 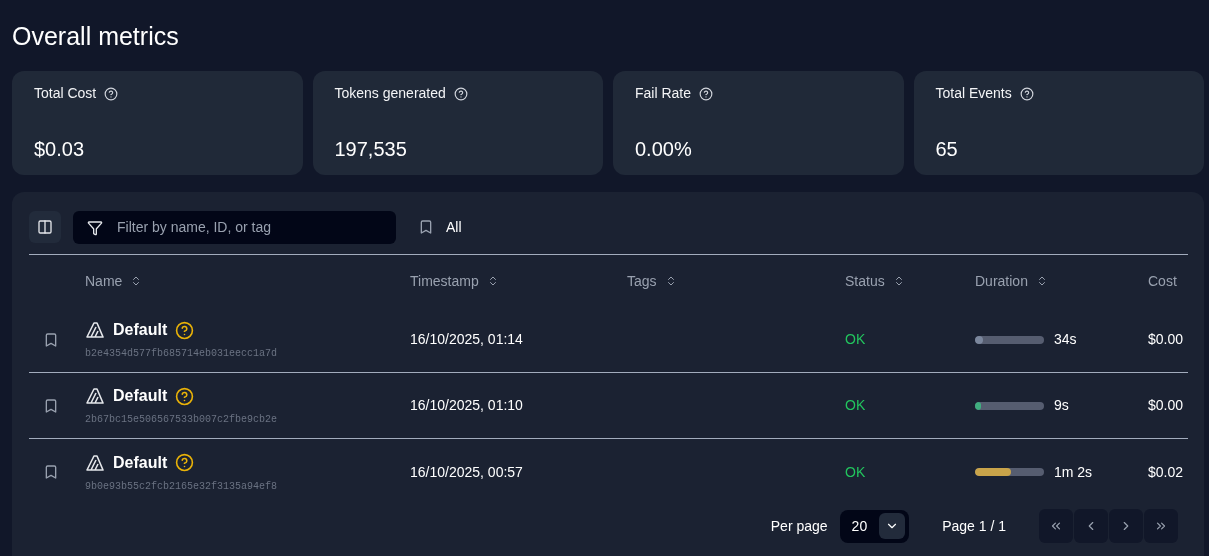 What do you see at coordinates (96, 36) in the screenshot?
I see `page-title: Overall metrics` at bounding box center [96, 36].